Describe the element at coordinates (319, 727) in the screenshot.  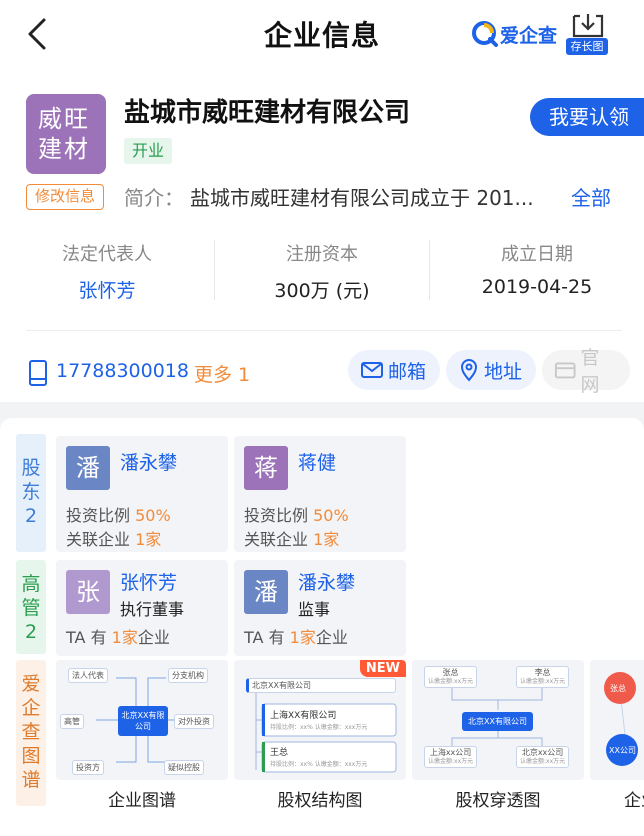
I see `map-child-detail: 持股比例：xx% 认缴金额：xxx万元` at that location.